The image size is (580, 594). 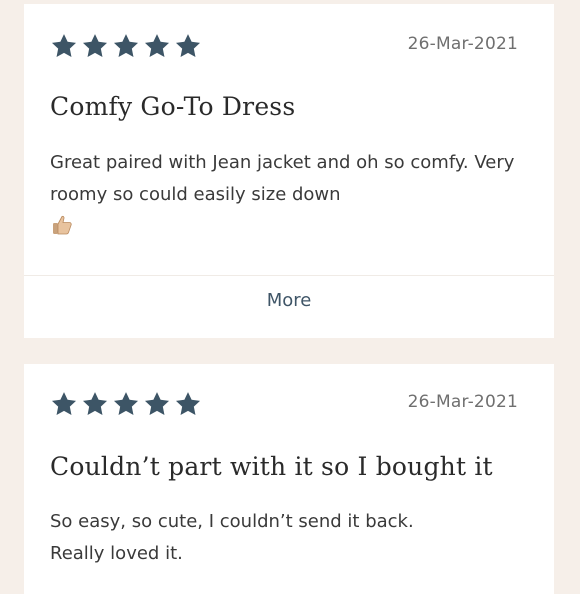 I want to click on review-text-line: Really loved it., so click(x=116, y=553).